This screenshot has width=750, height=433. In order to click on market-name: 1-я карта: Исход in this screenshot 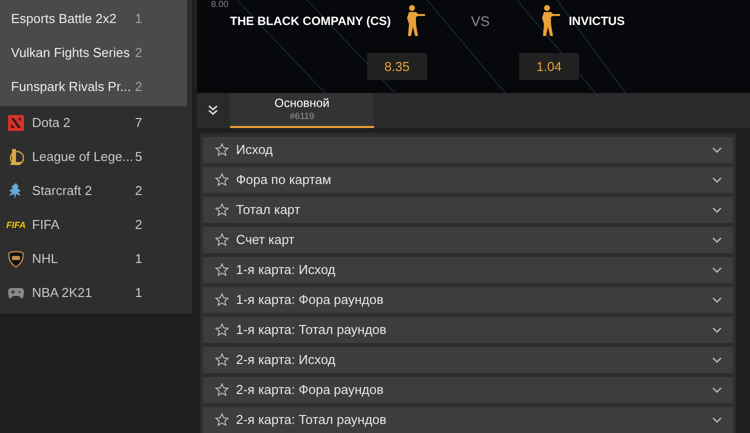, I will do `click(286, 270)`.